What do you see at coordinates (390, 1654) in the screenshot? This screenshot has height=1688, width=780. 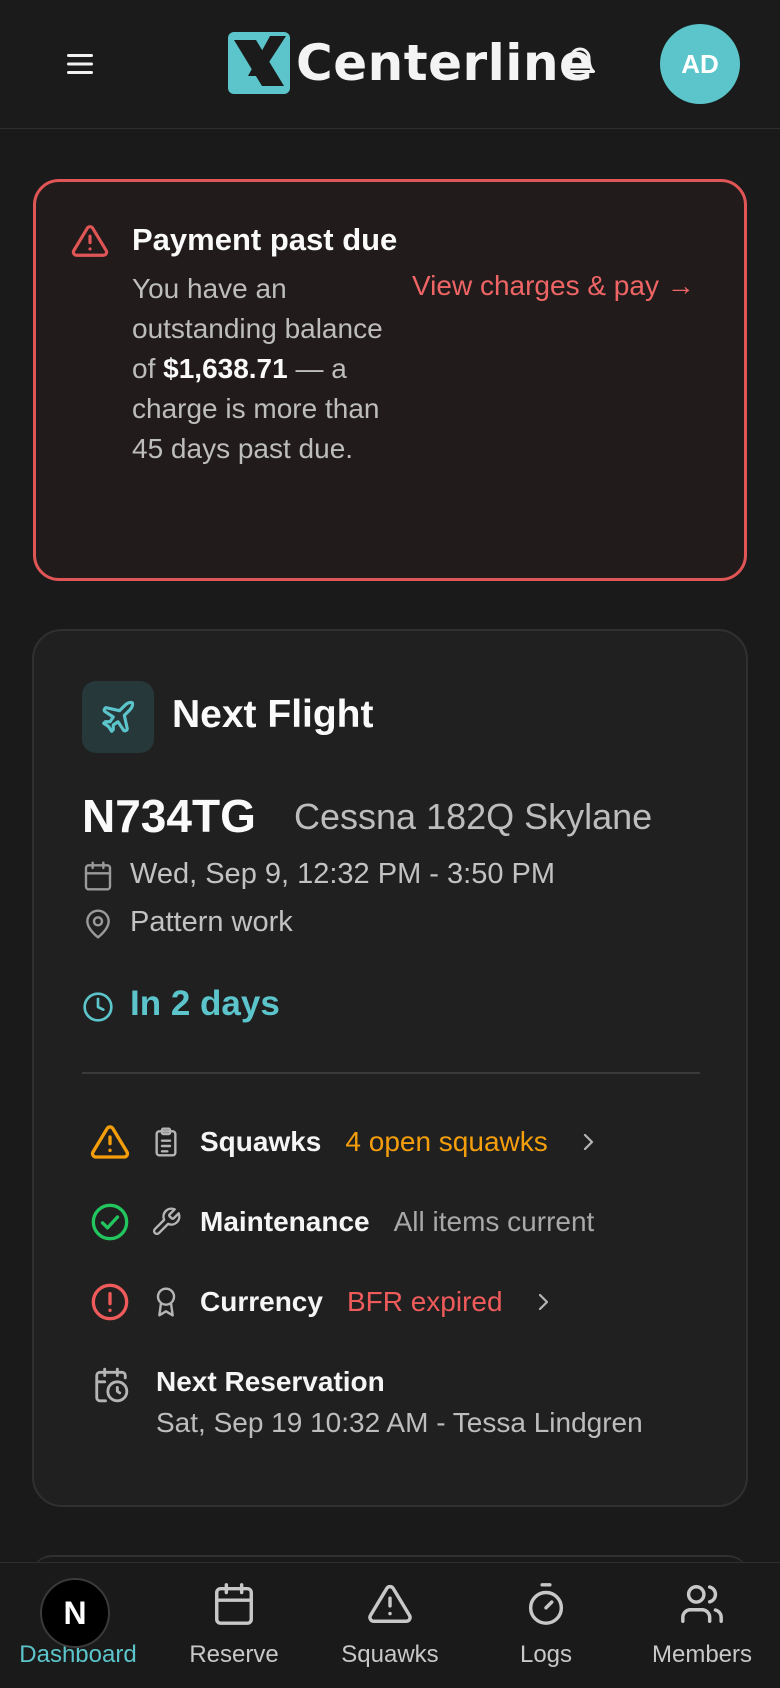 I see `nav-label: Squawks` at bounding box center [390, 1654].